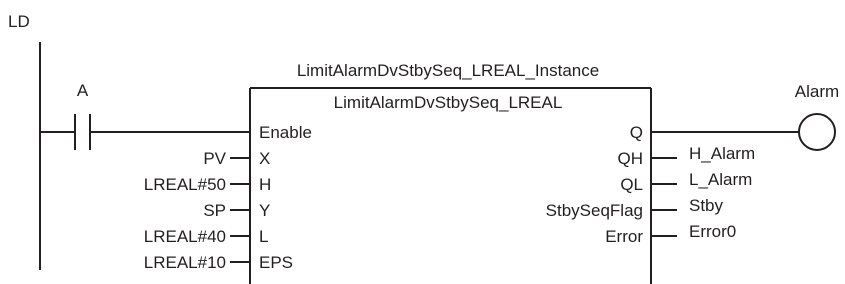 Image resolution: width=845 pixels, height=284 pixels. Describe the element at coordinates (263, 236) in the screenshot. I see `input-pin-name: L` at that location.